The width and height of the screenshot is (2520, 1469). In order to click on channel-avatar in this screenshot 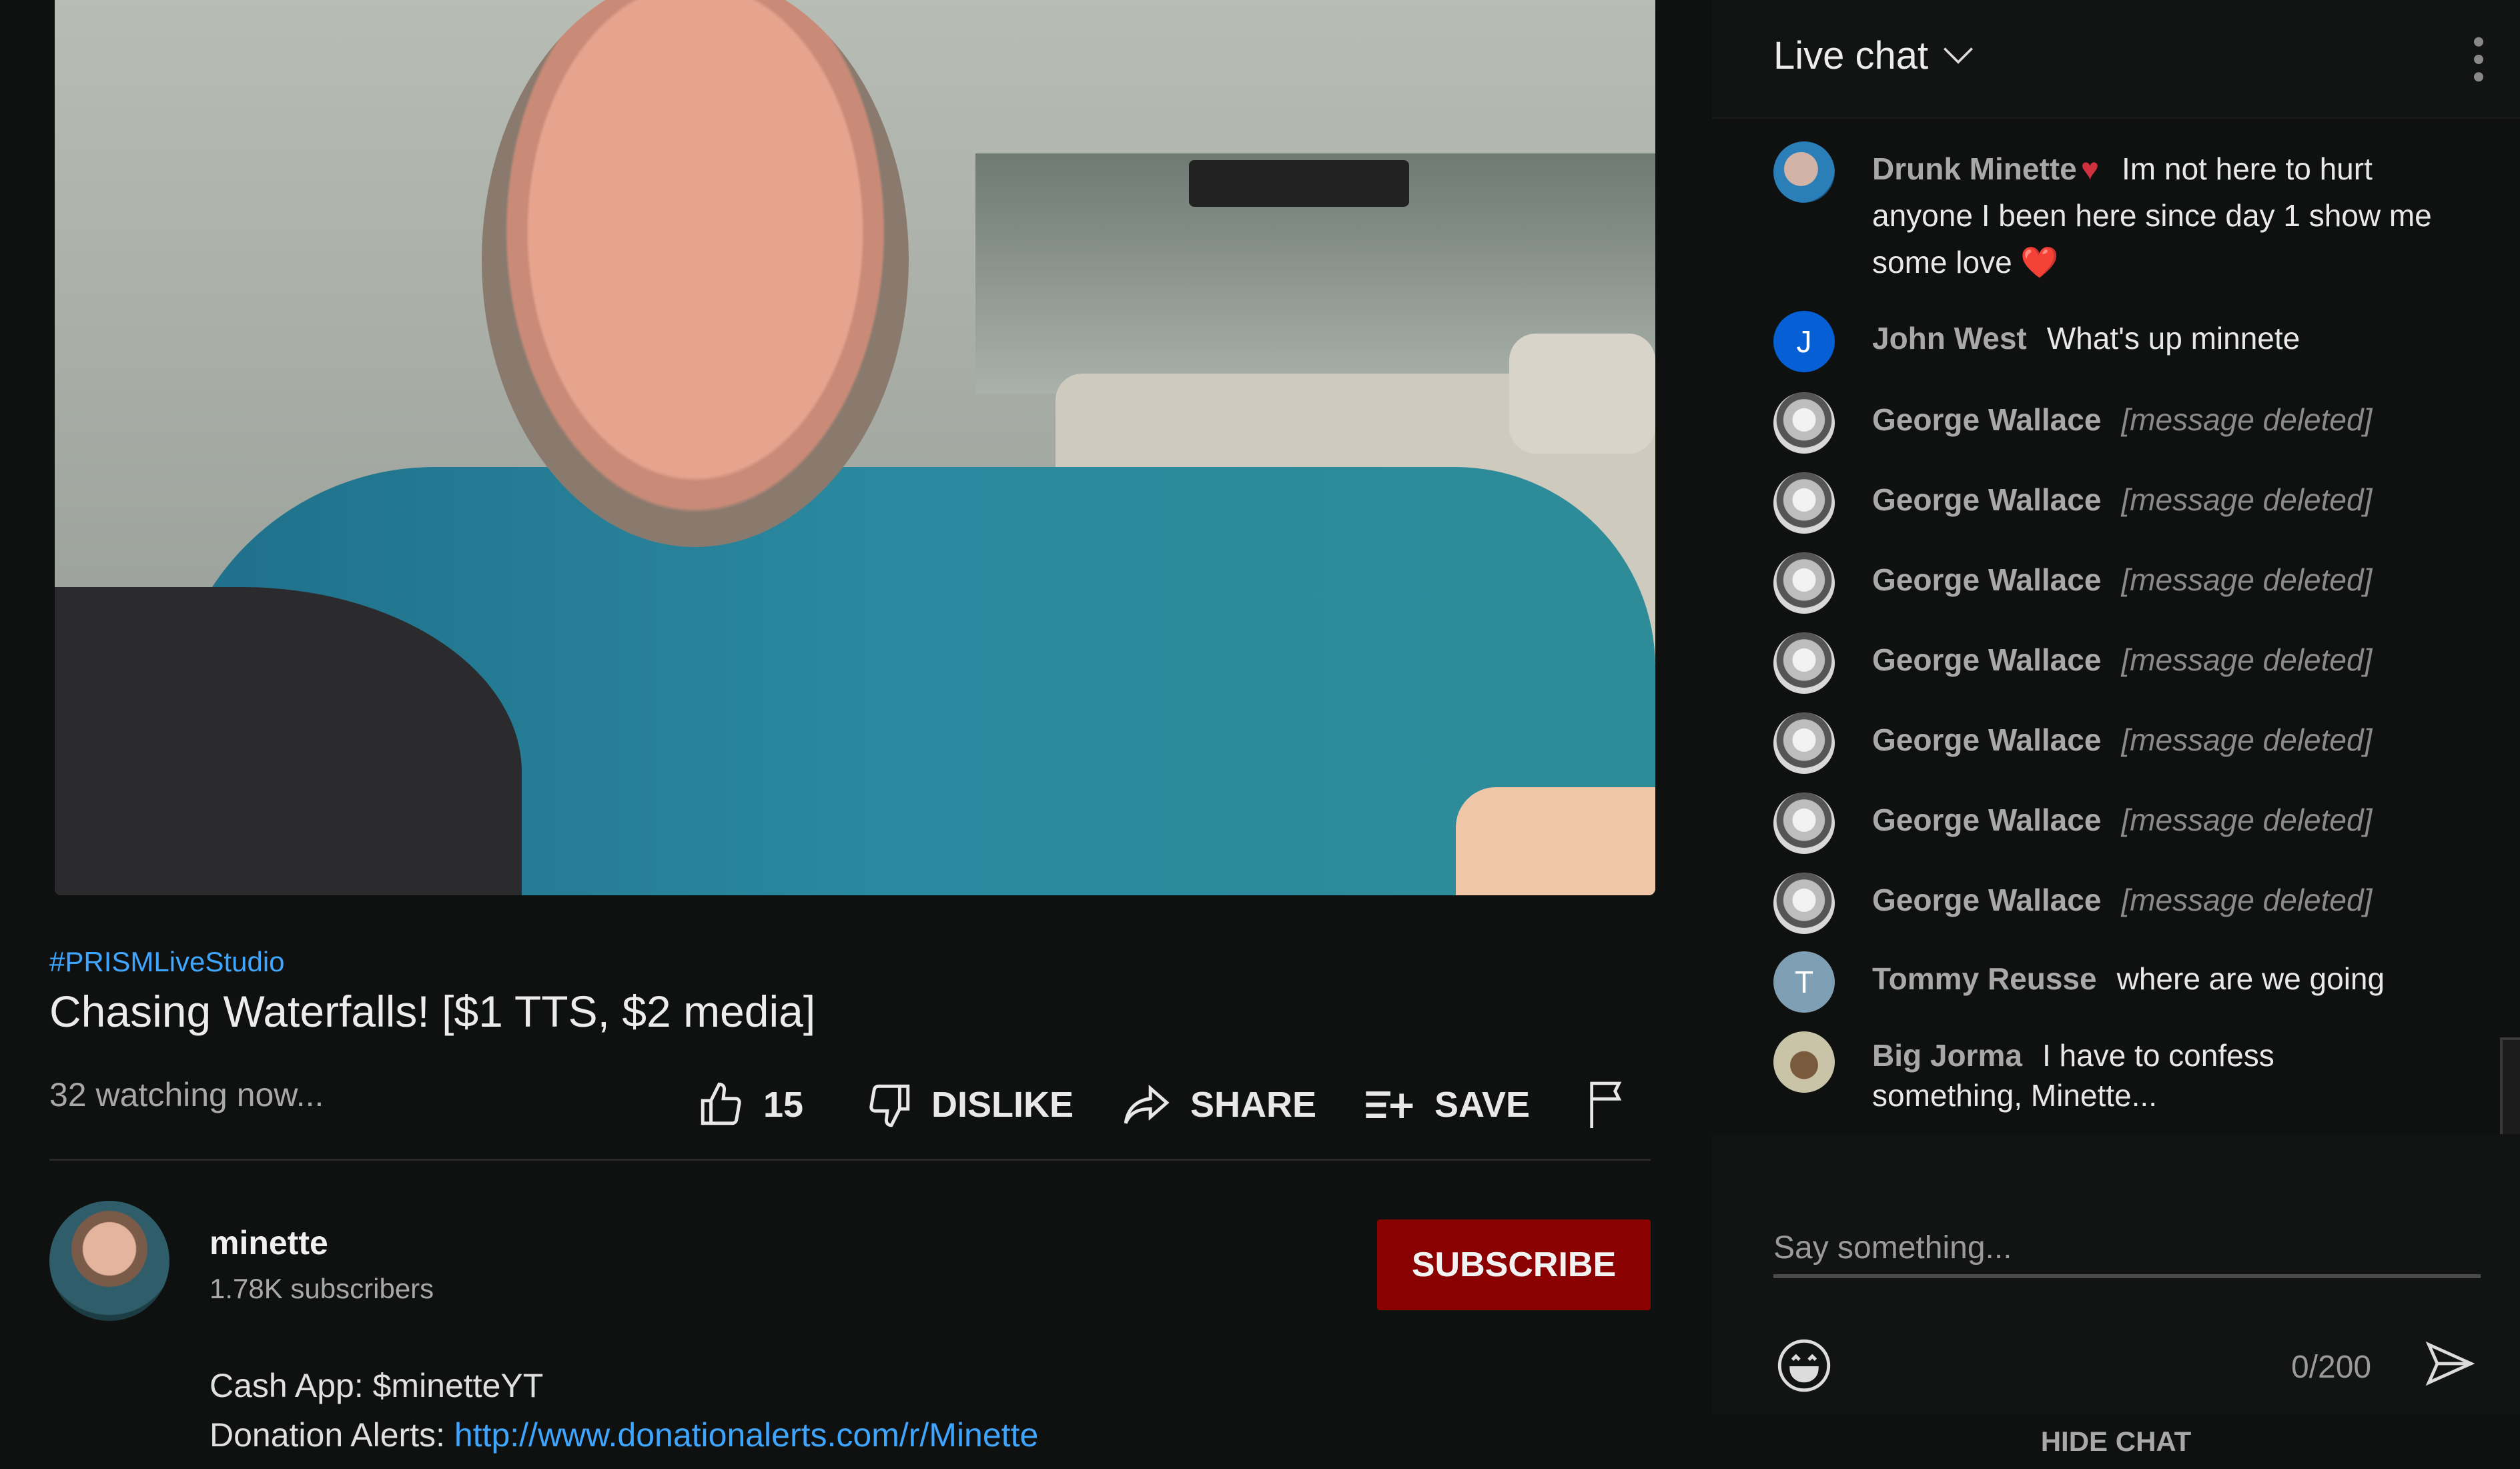, I will do `click(109, 1261)`.